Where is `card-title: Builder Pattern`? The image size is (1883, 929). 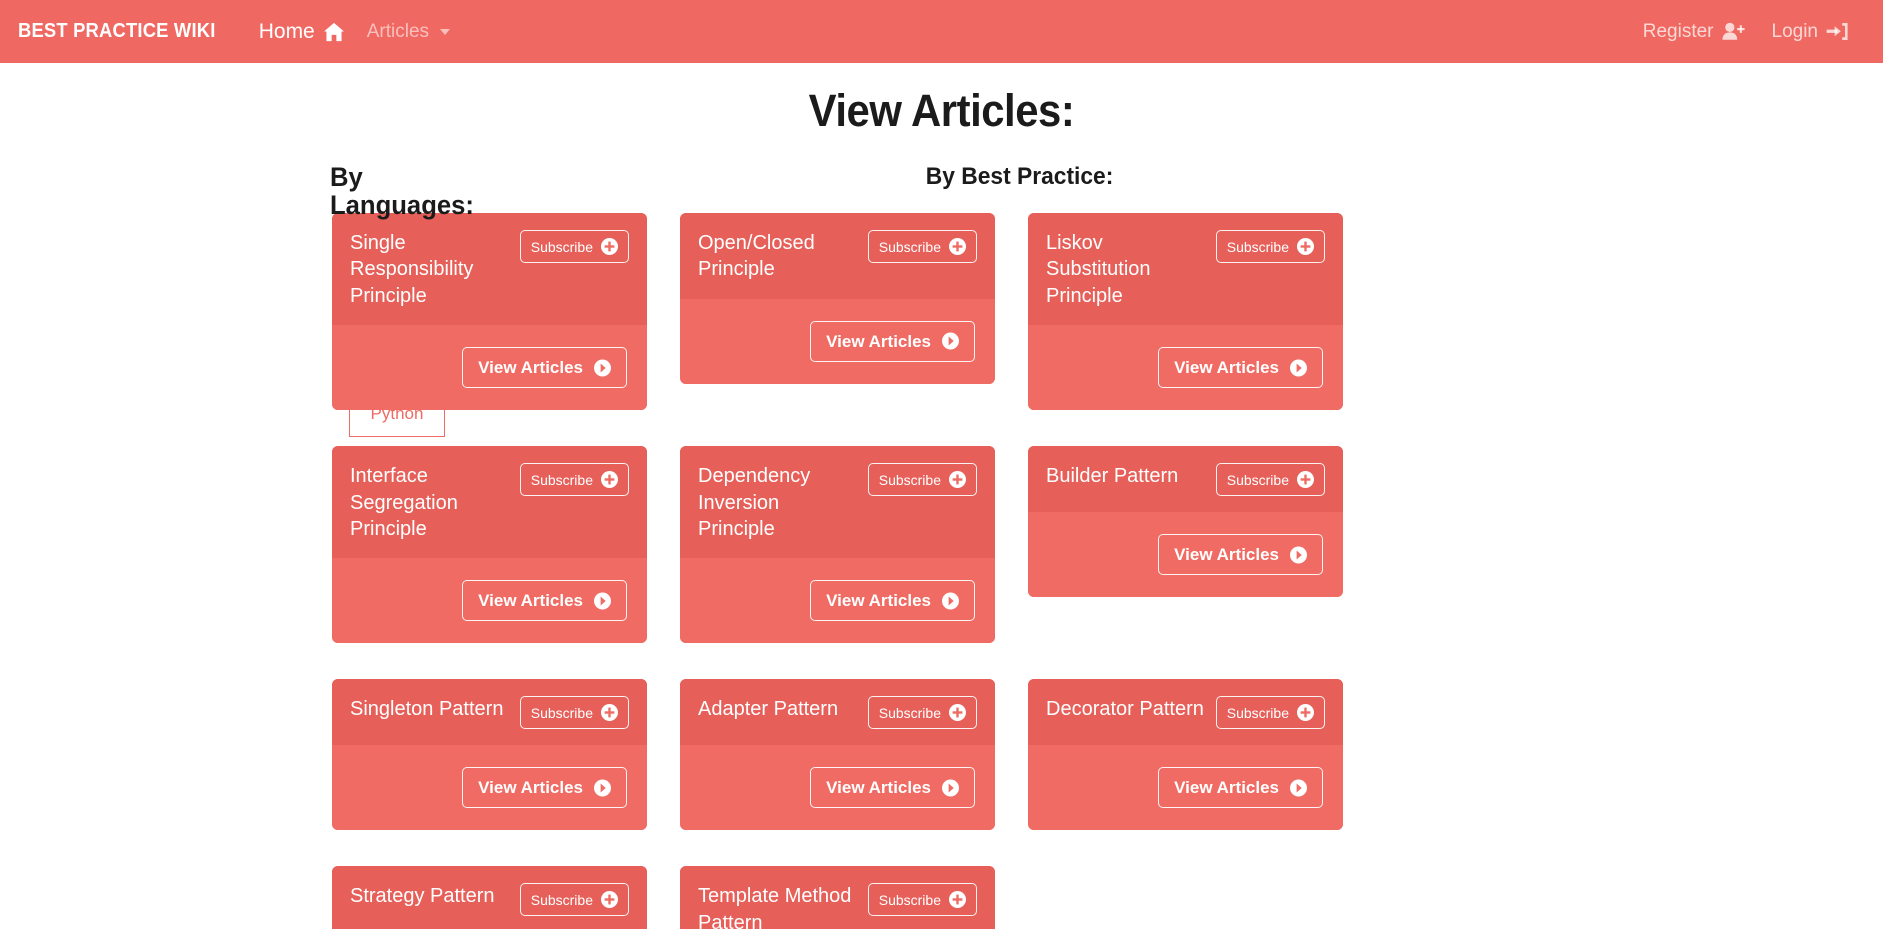 card-title: Builder Pattern is located at coordinates (1112, 476).